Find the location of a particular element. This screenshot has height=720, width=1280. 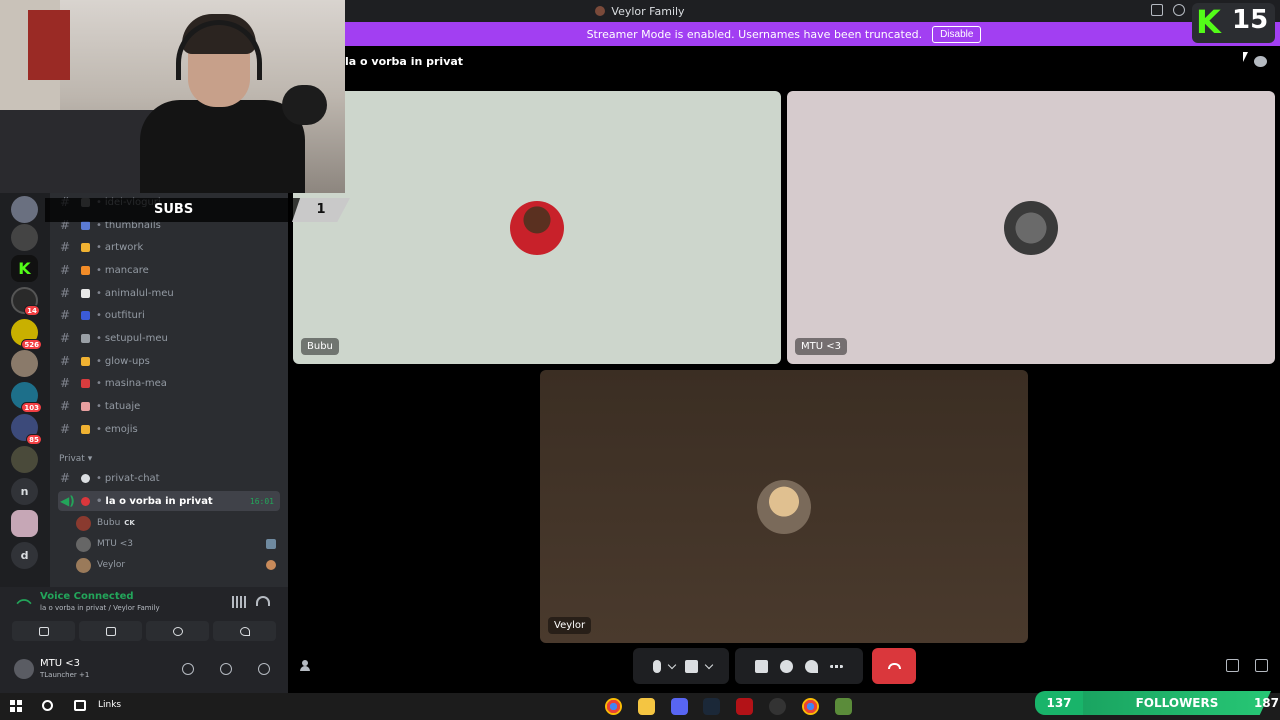

noise-suppression-icon is located at coordinates (239, 602).